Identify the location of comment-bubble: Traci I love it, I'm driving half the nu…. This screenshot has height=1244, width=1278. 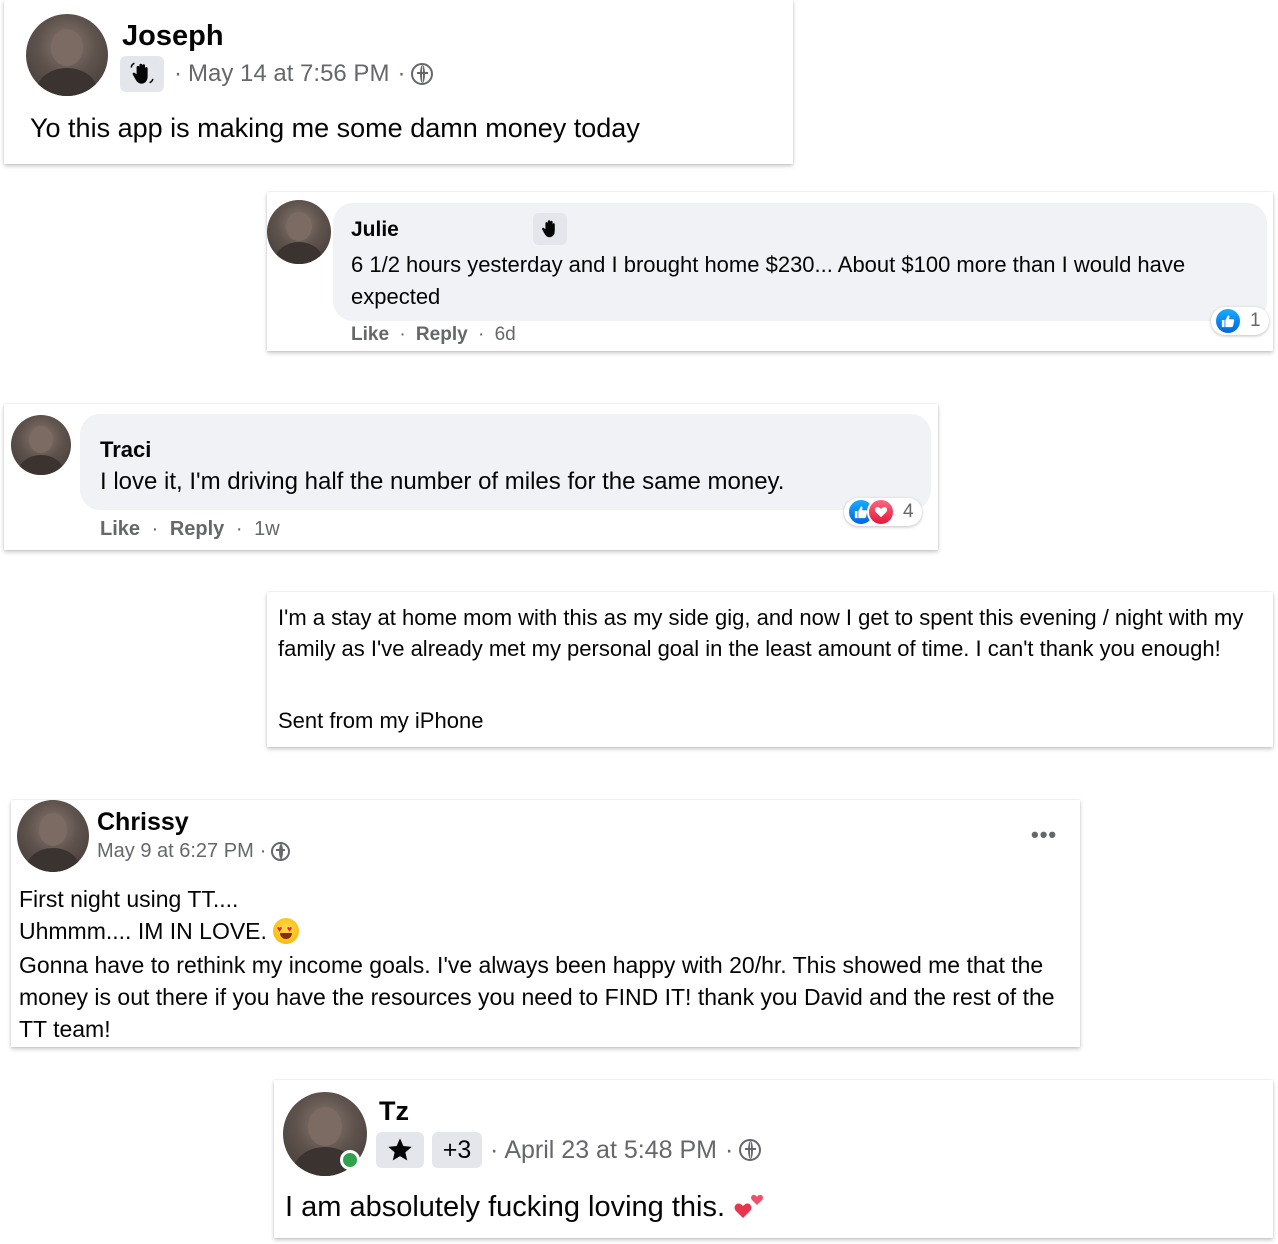
(505, 462).